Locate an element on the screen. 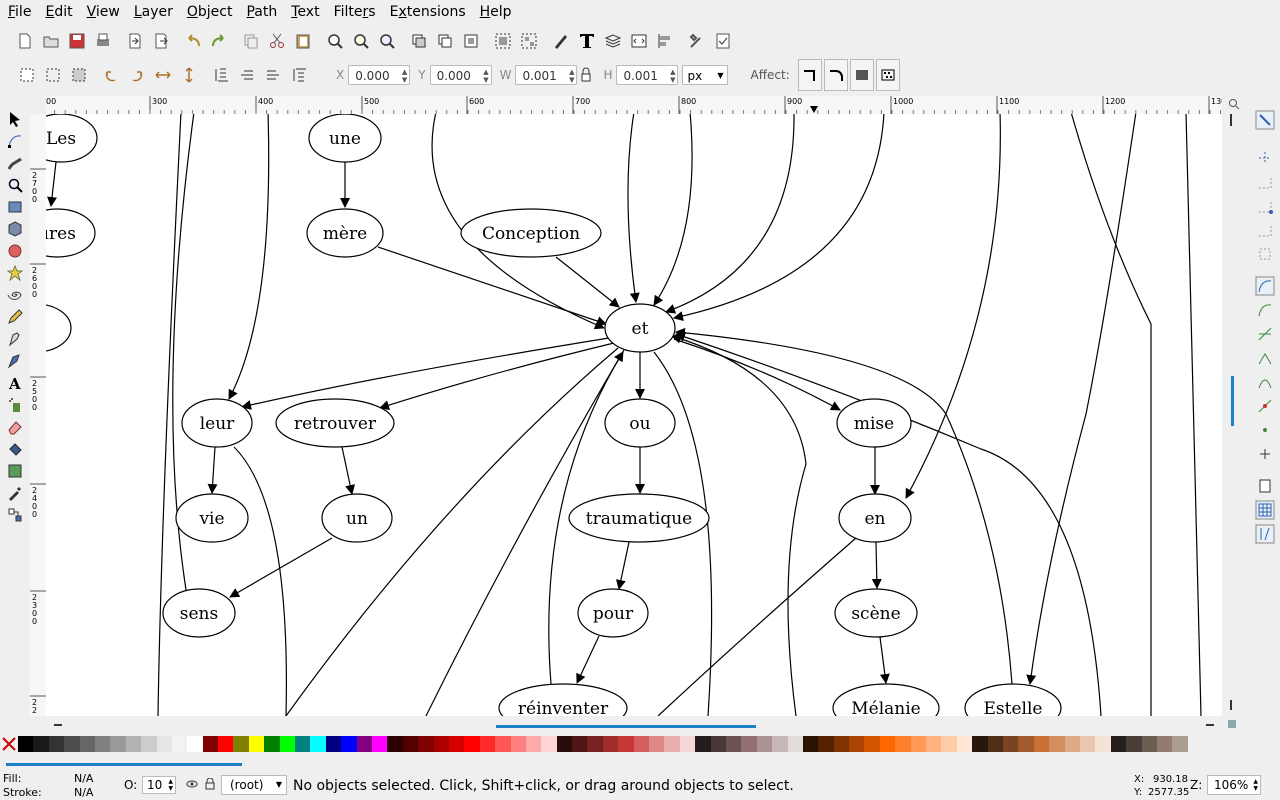 This screenshot has width=1280, height=800. menu-view: View is located at coordinates (102, 12).